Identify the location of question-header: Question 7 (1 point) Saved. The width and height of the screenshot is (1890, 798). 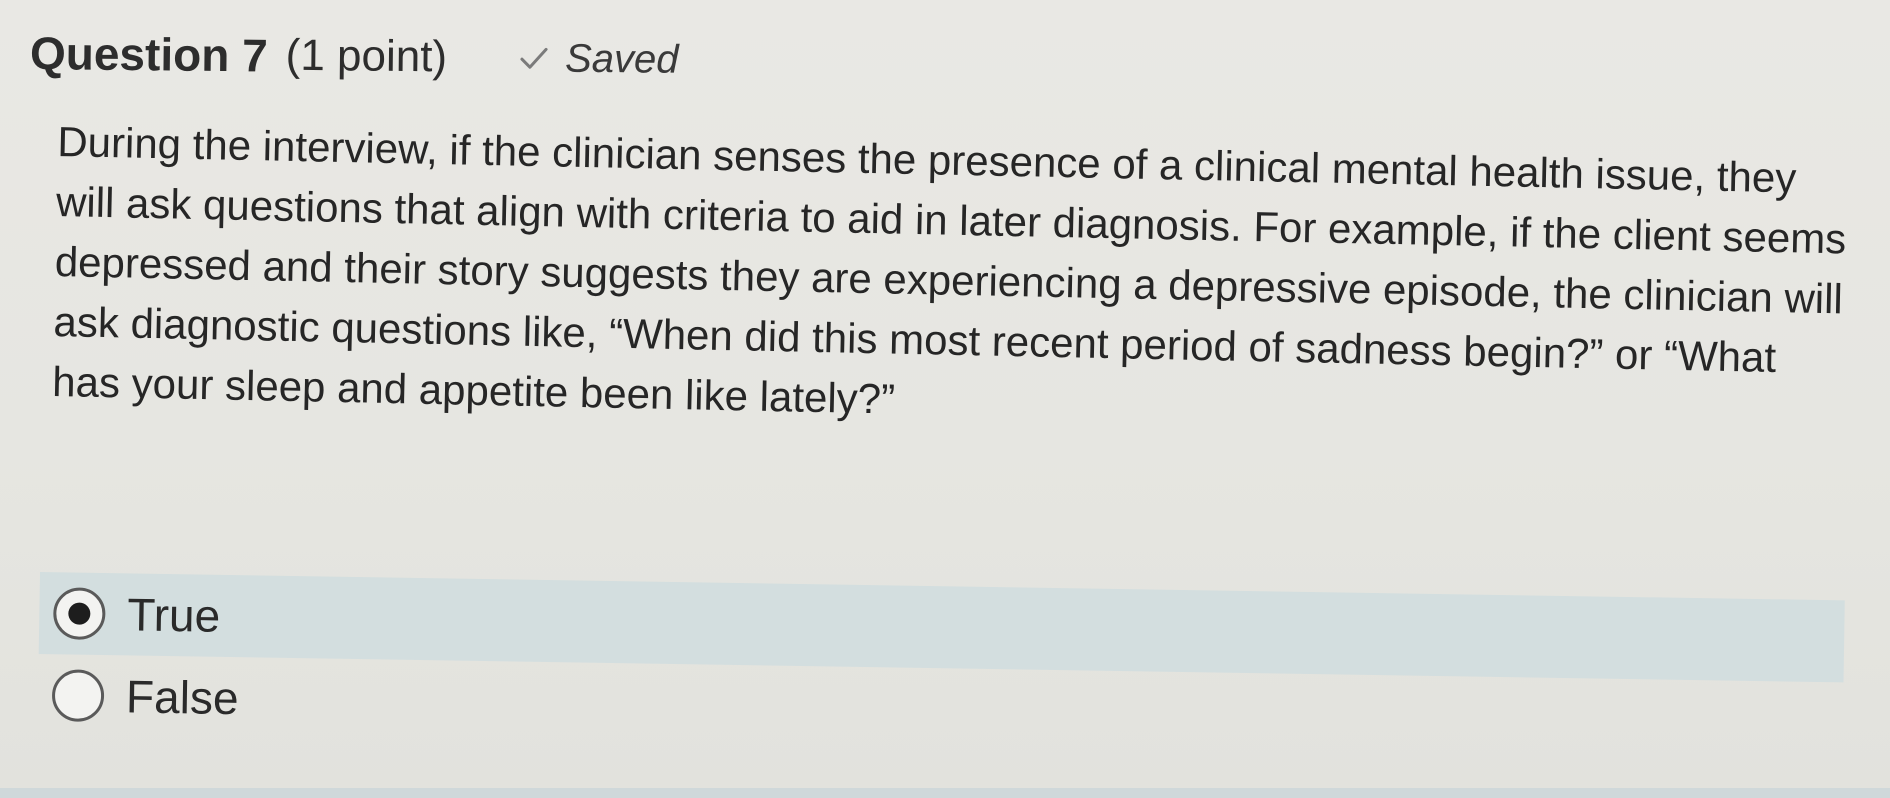
(354, 56).